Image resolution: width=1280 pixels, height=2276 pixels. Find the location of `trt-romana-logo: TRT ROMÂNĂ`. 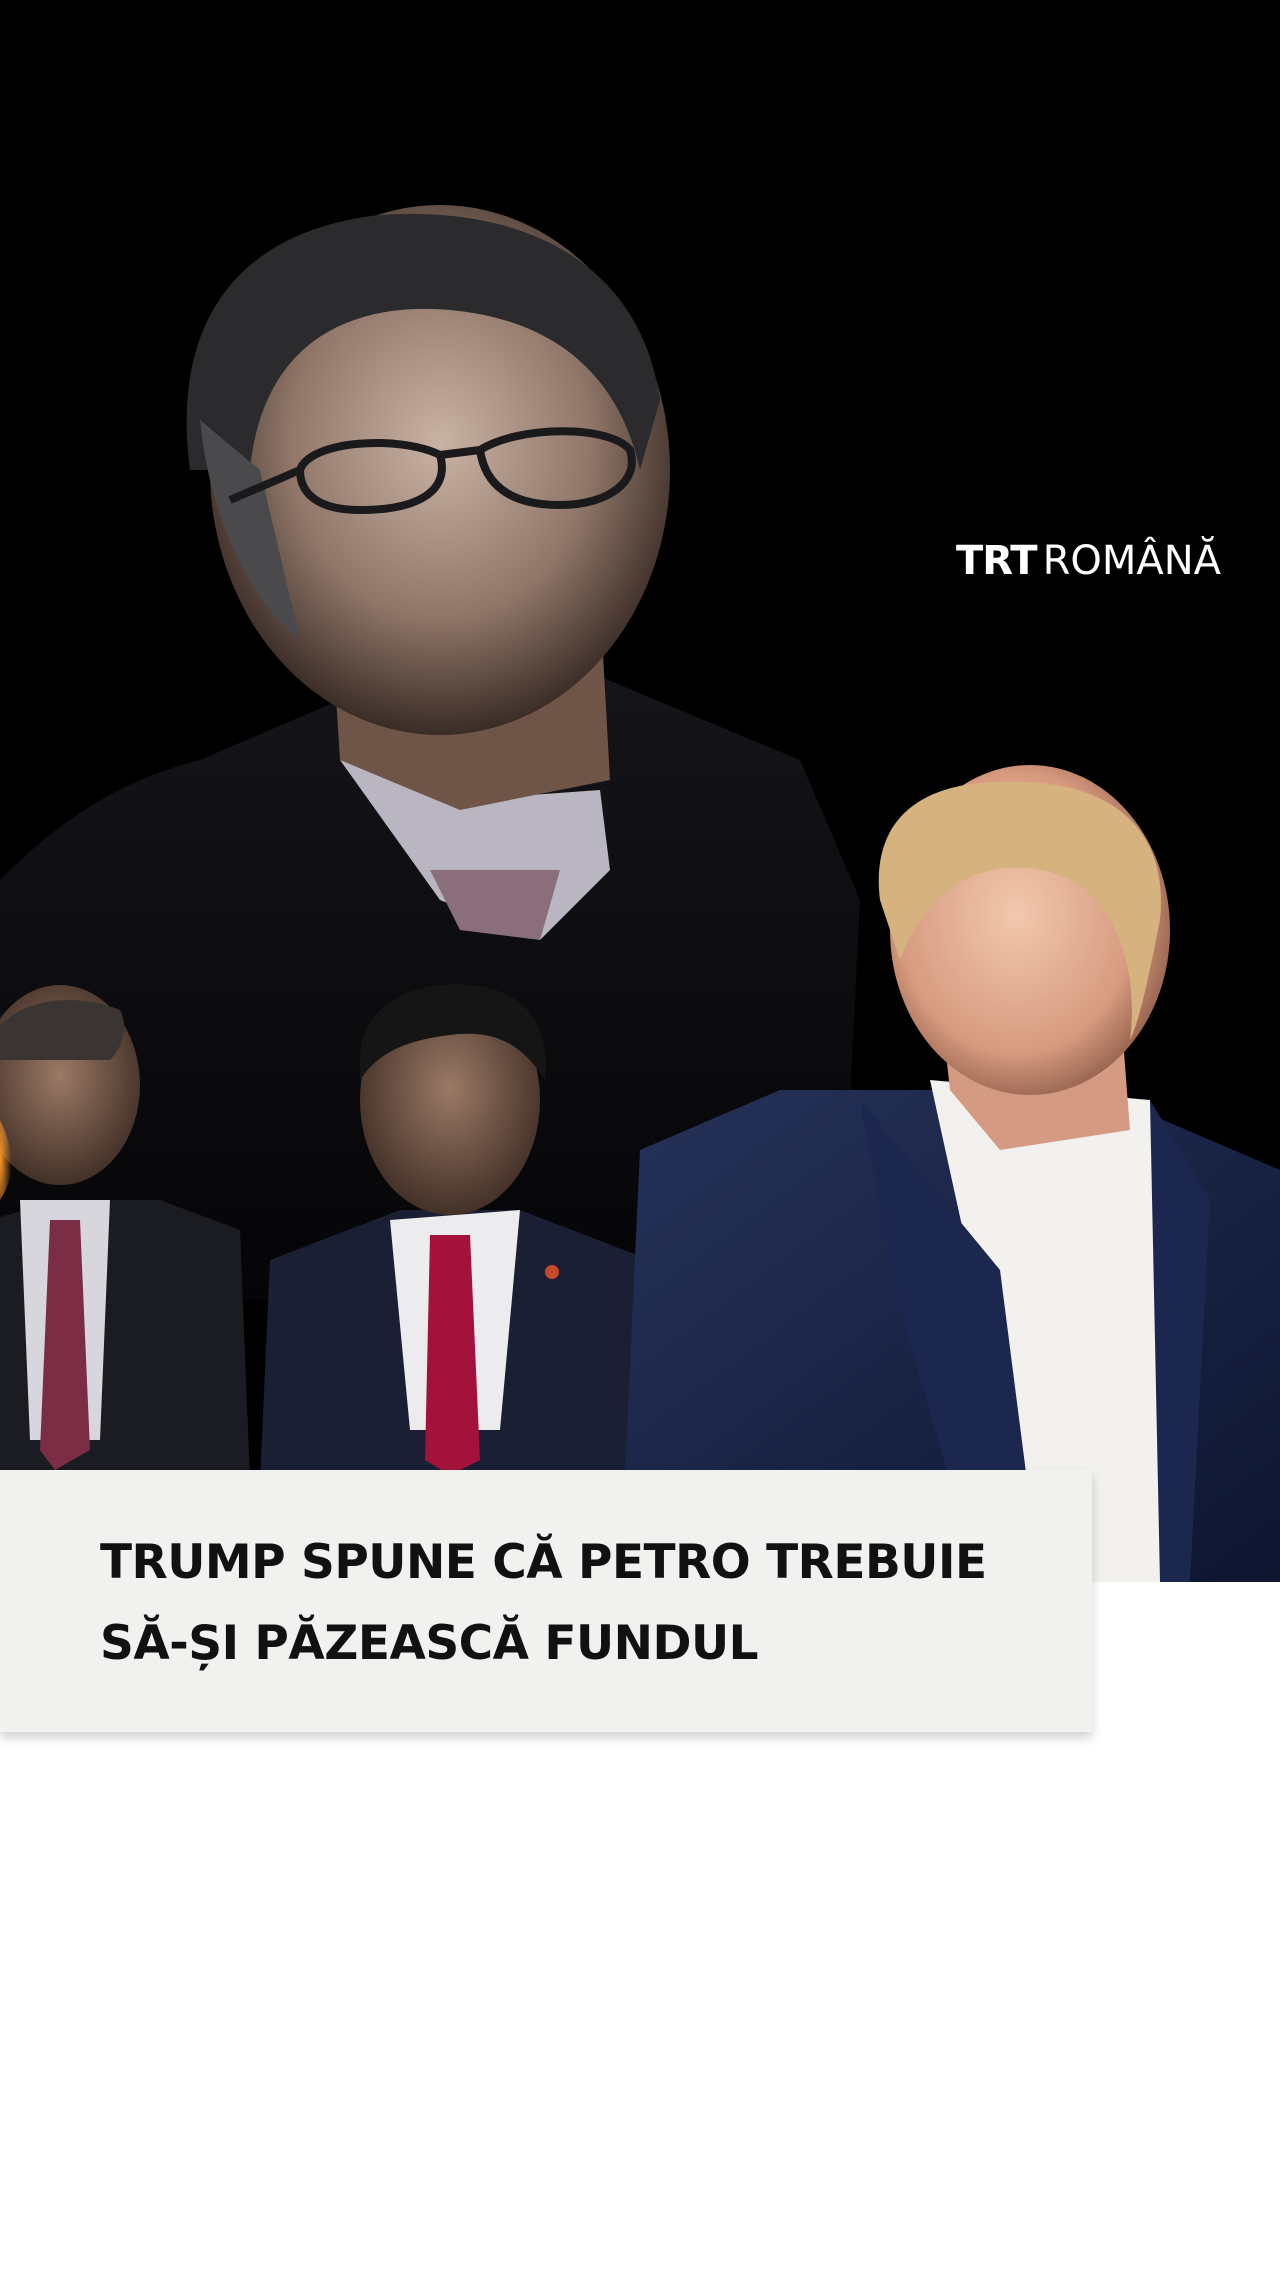

trt-romana-logo: TRT ROMÂNĂ is located at coordinates (1088, 561).